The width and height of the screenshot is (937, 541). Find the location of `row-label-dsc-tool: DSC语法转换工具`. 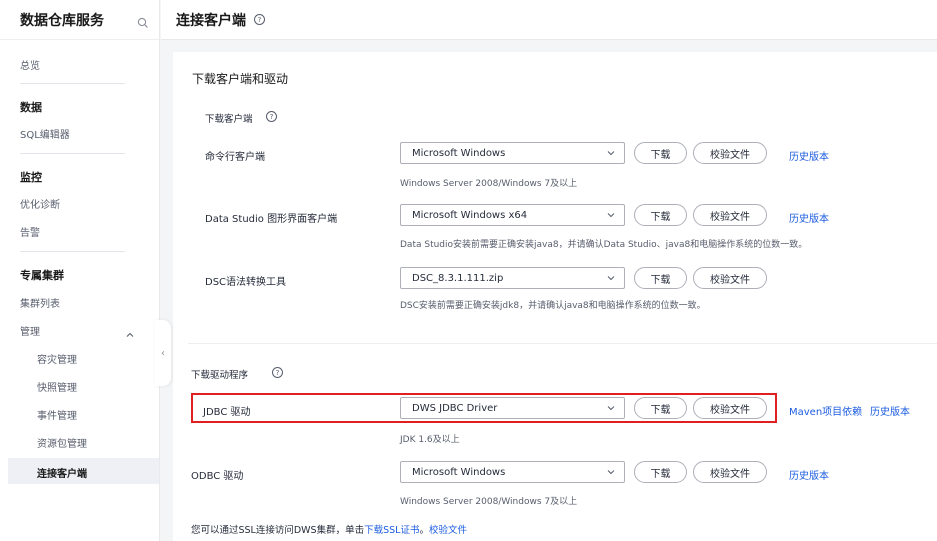

row-label-dsc-tool: DSC语法转换工具 is located at coordinates (246, 282).